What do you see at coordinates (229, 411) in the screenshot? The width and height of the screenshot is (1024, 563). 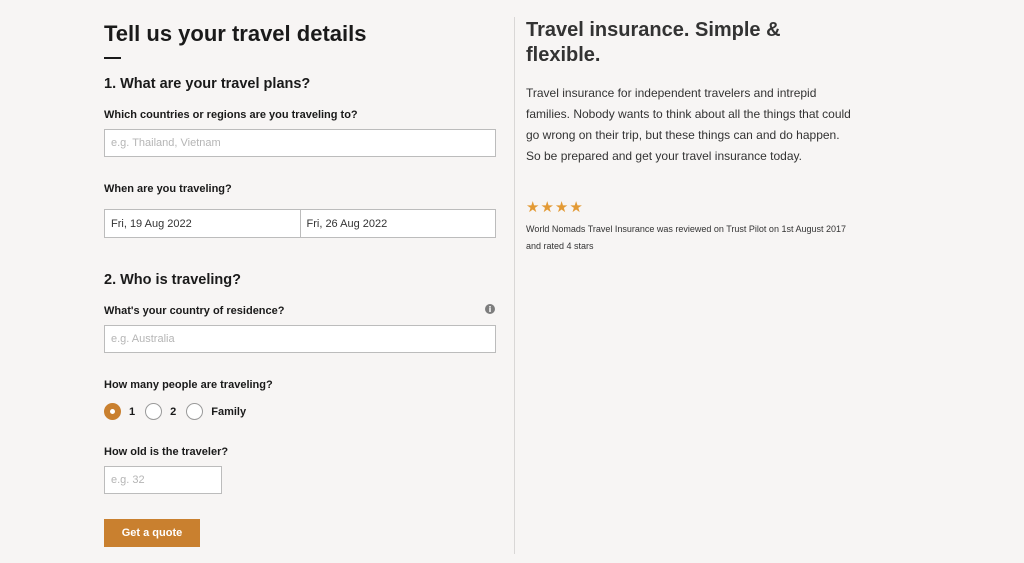 I see `radio-label: Family` at bounding box center [229, 411].